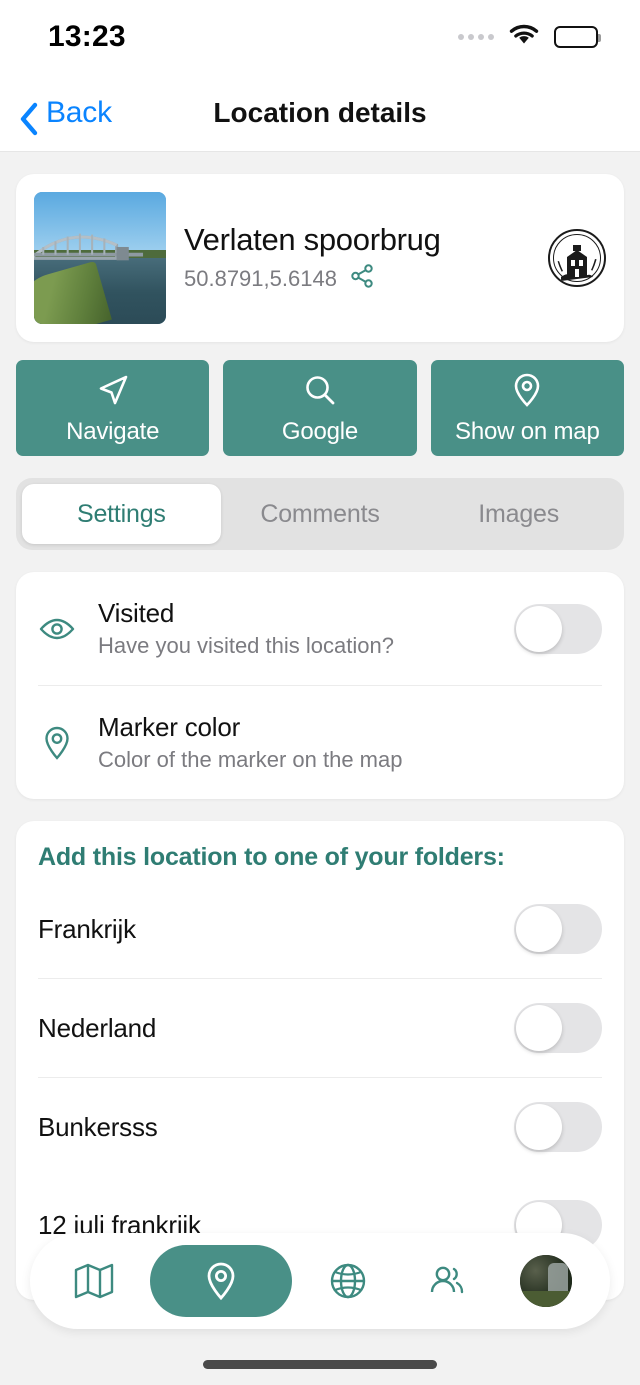 This screenshot has height=1385, width=640. I want to click on show-on-map-button: Show on map, so click(527, 408).